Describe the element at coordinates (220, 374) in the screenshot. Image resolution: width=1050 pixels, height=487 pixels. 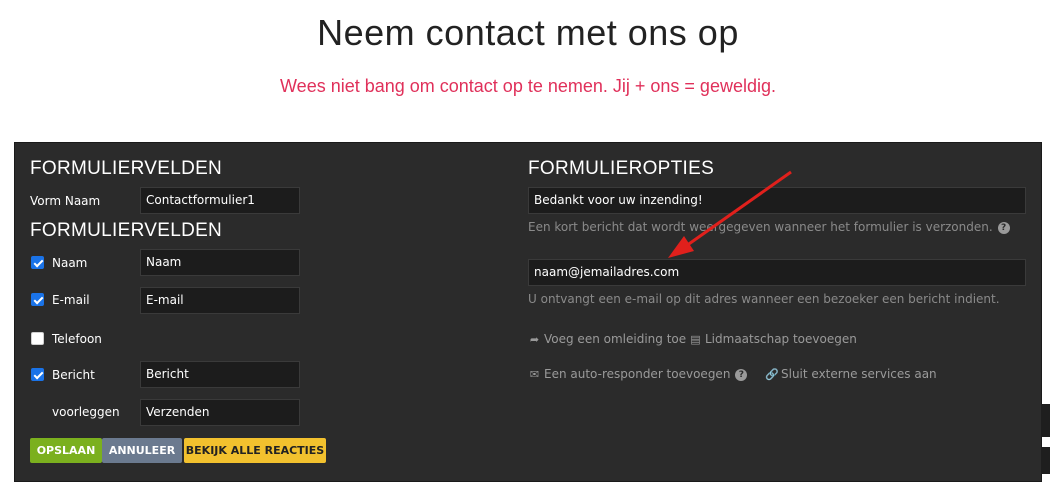
I see `field-message-input: Bericht` at that location.